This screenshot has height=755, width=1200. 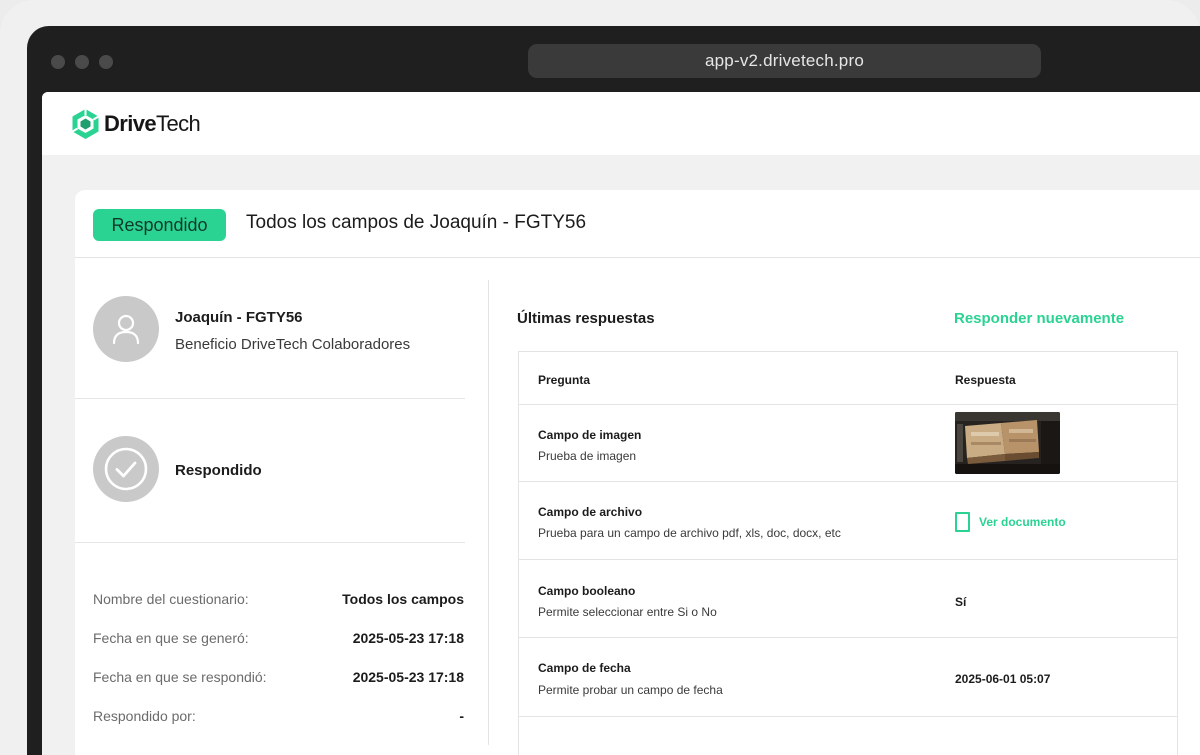 I want to click on info-label: Fecha en que se generó:, so click(x=171, y=638).